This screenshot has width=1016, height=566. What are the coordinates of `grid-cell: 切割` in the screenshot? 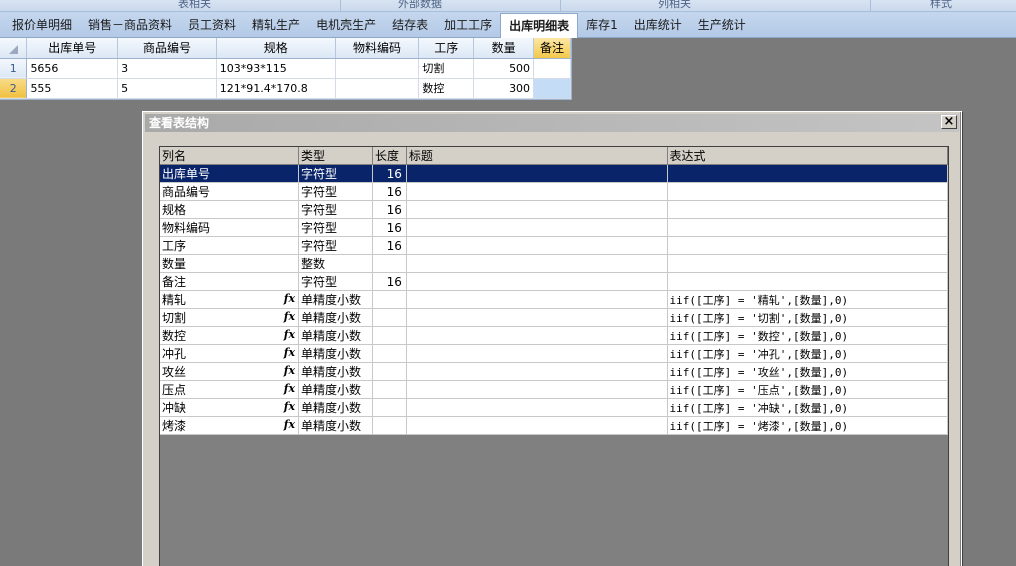 It's located at (446, 68).